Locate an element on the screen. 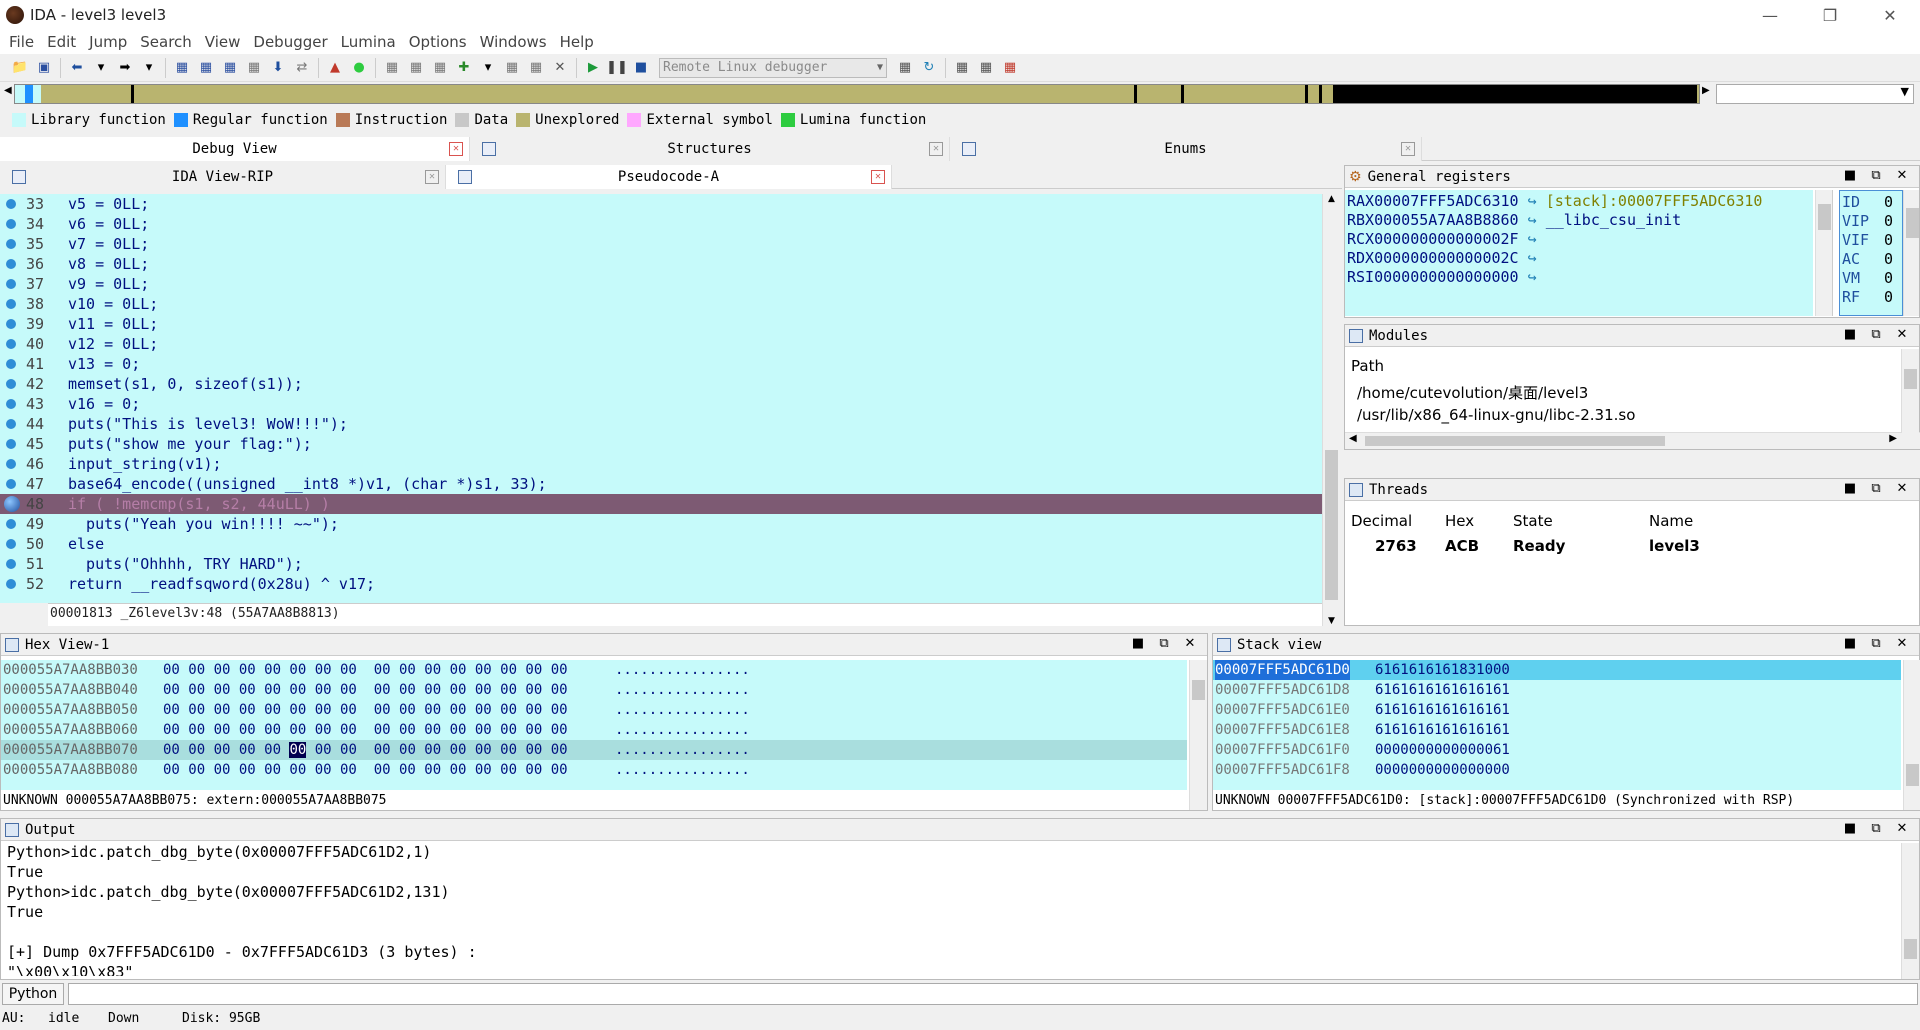  play-icon: ▶ is located at coordinates (593, 68).